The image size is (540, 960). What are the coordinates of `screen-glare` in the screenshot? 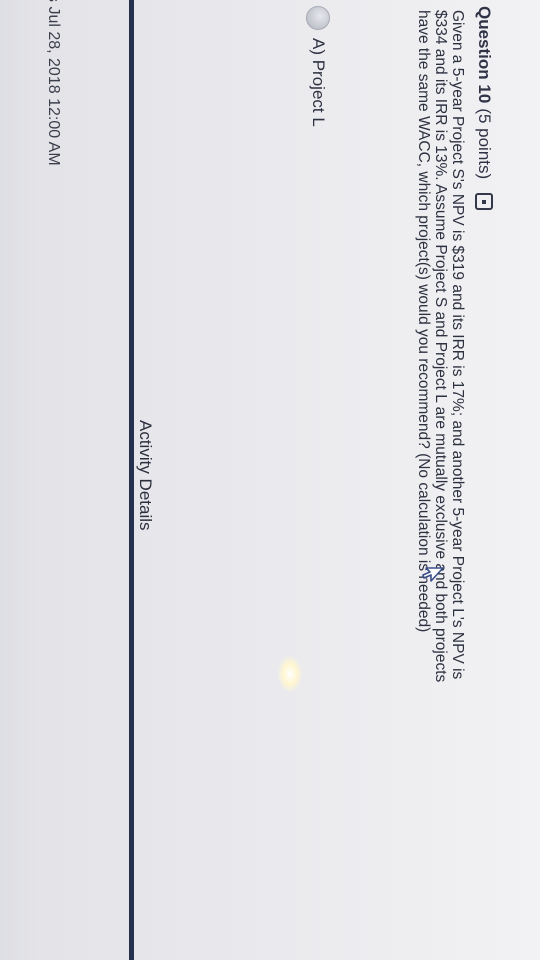 It's located at (290, 674).